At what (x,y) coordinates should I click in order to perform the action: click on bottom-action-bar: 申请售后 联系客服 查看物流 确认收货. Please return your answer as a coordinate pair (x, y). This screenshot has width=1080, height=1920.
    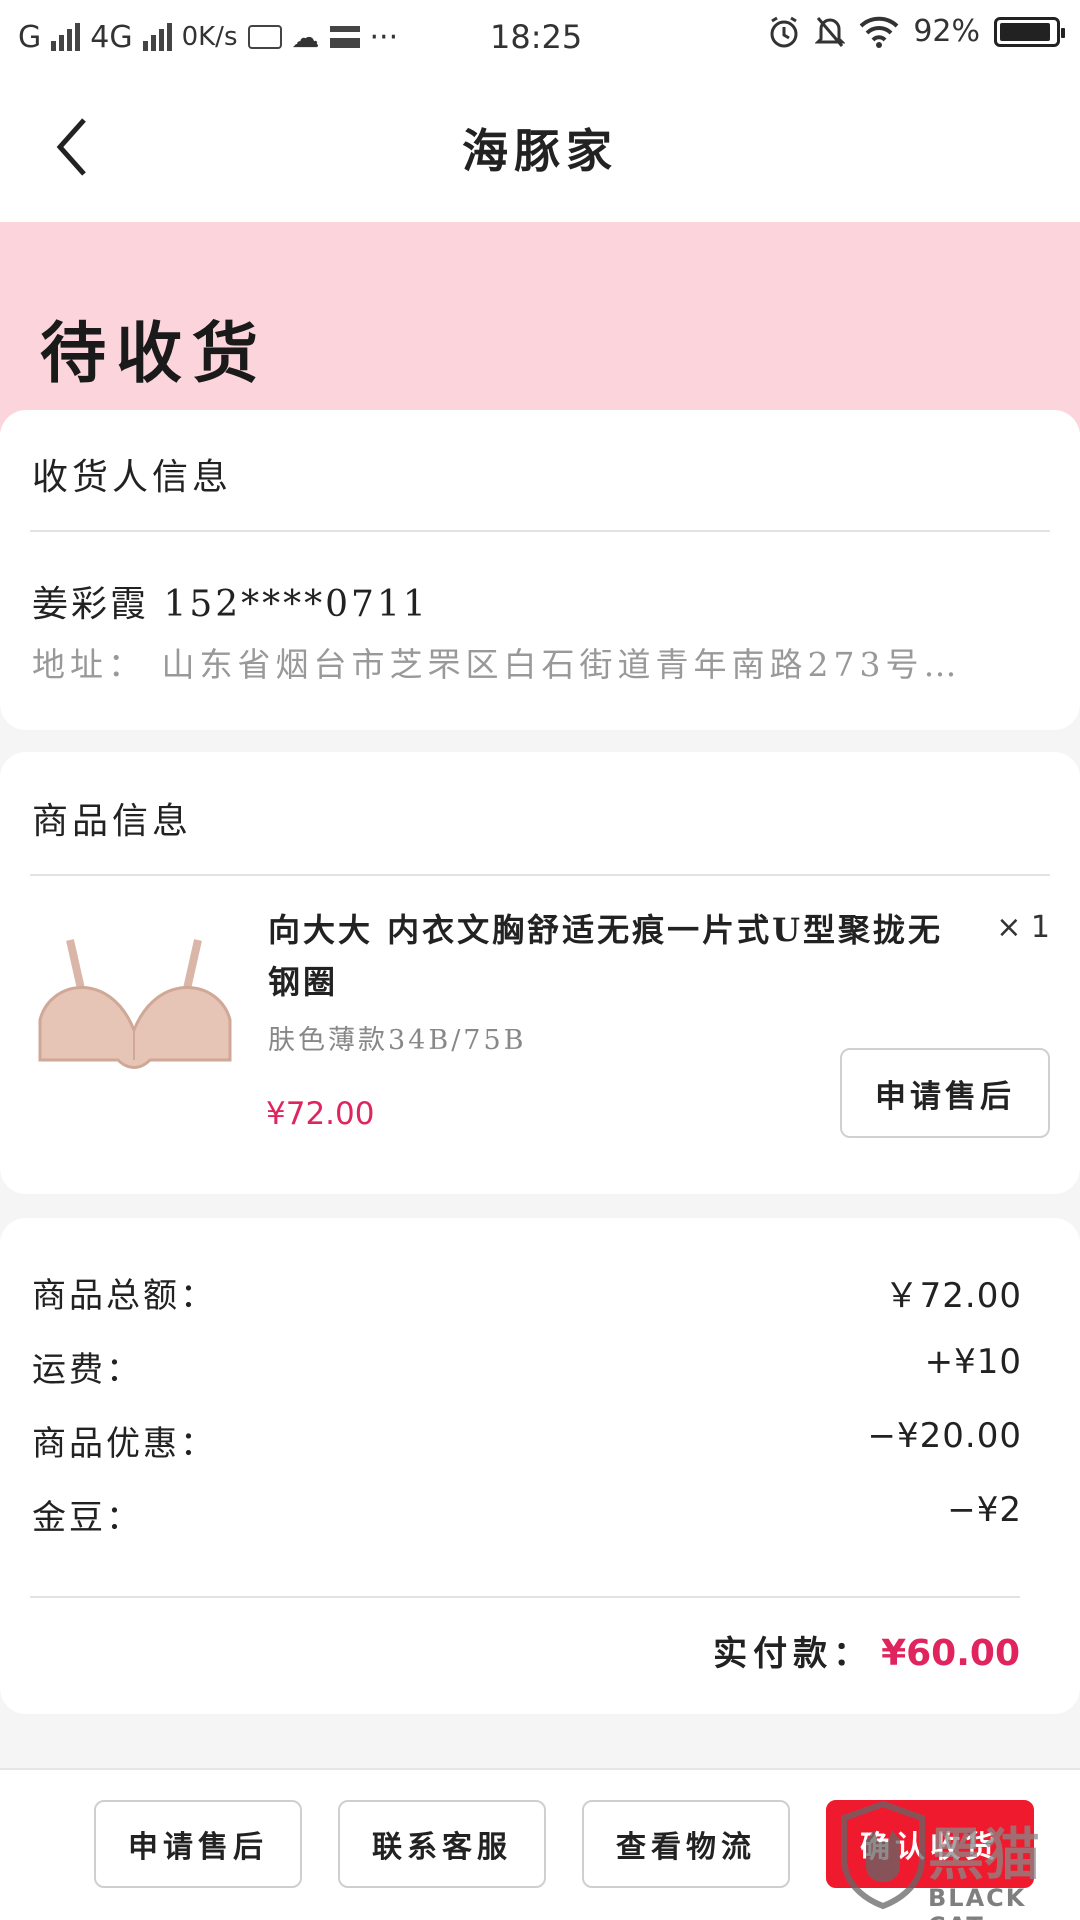
    Looking at the image, I should click on (540, 1844).